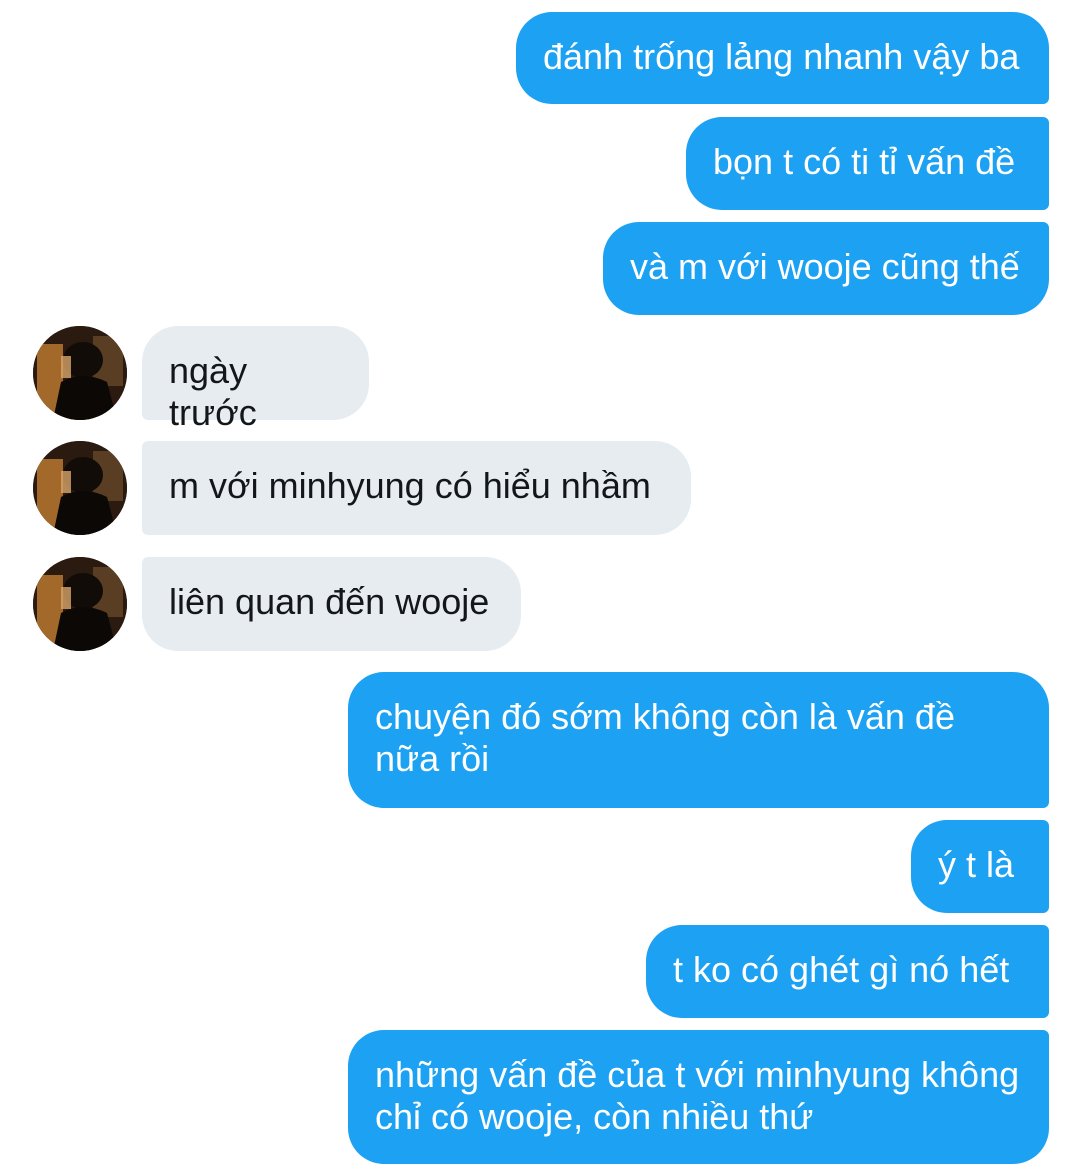 The height and width of the screenshot is (1169, 1080). Describe the element at coordinates (841, 969) in the screenshot. I see `message-text: t ko có ghét gì nó hết` at that location.